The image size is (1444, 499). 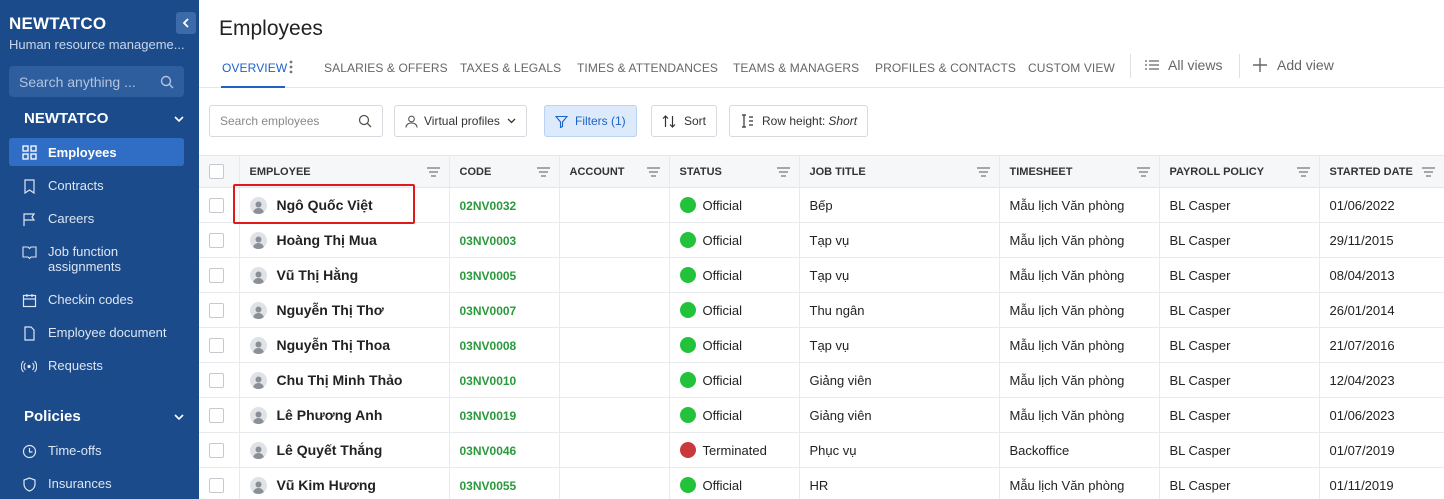 I want to click on filters-button: Filters (1), so click(x=590, y=121).